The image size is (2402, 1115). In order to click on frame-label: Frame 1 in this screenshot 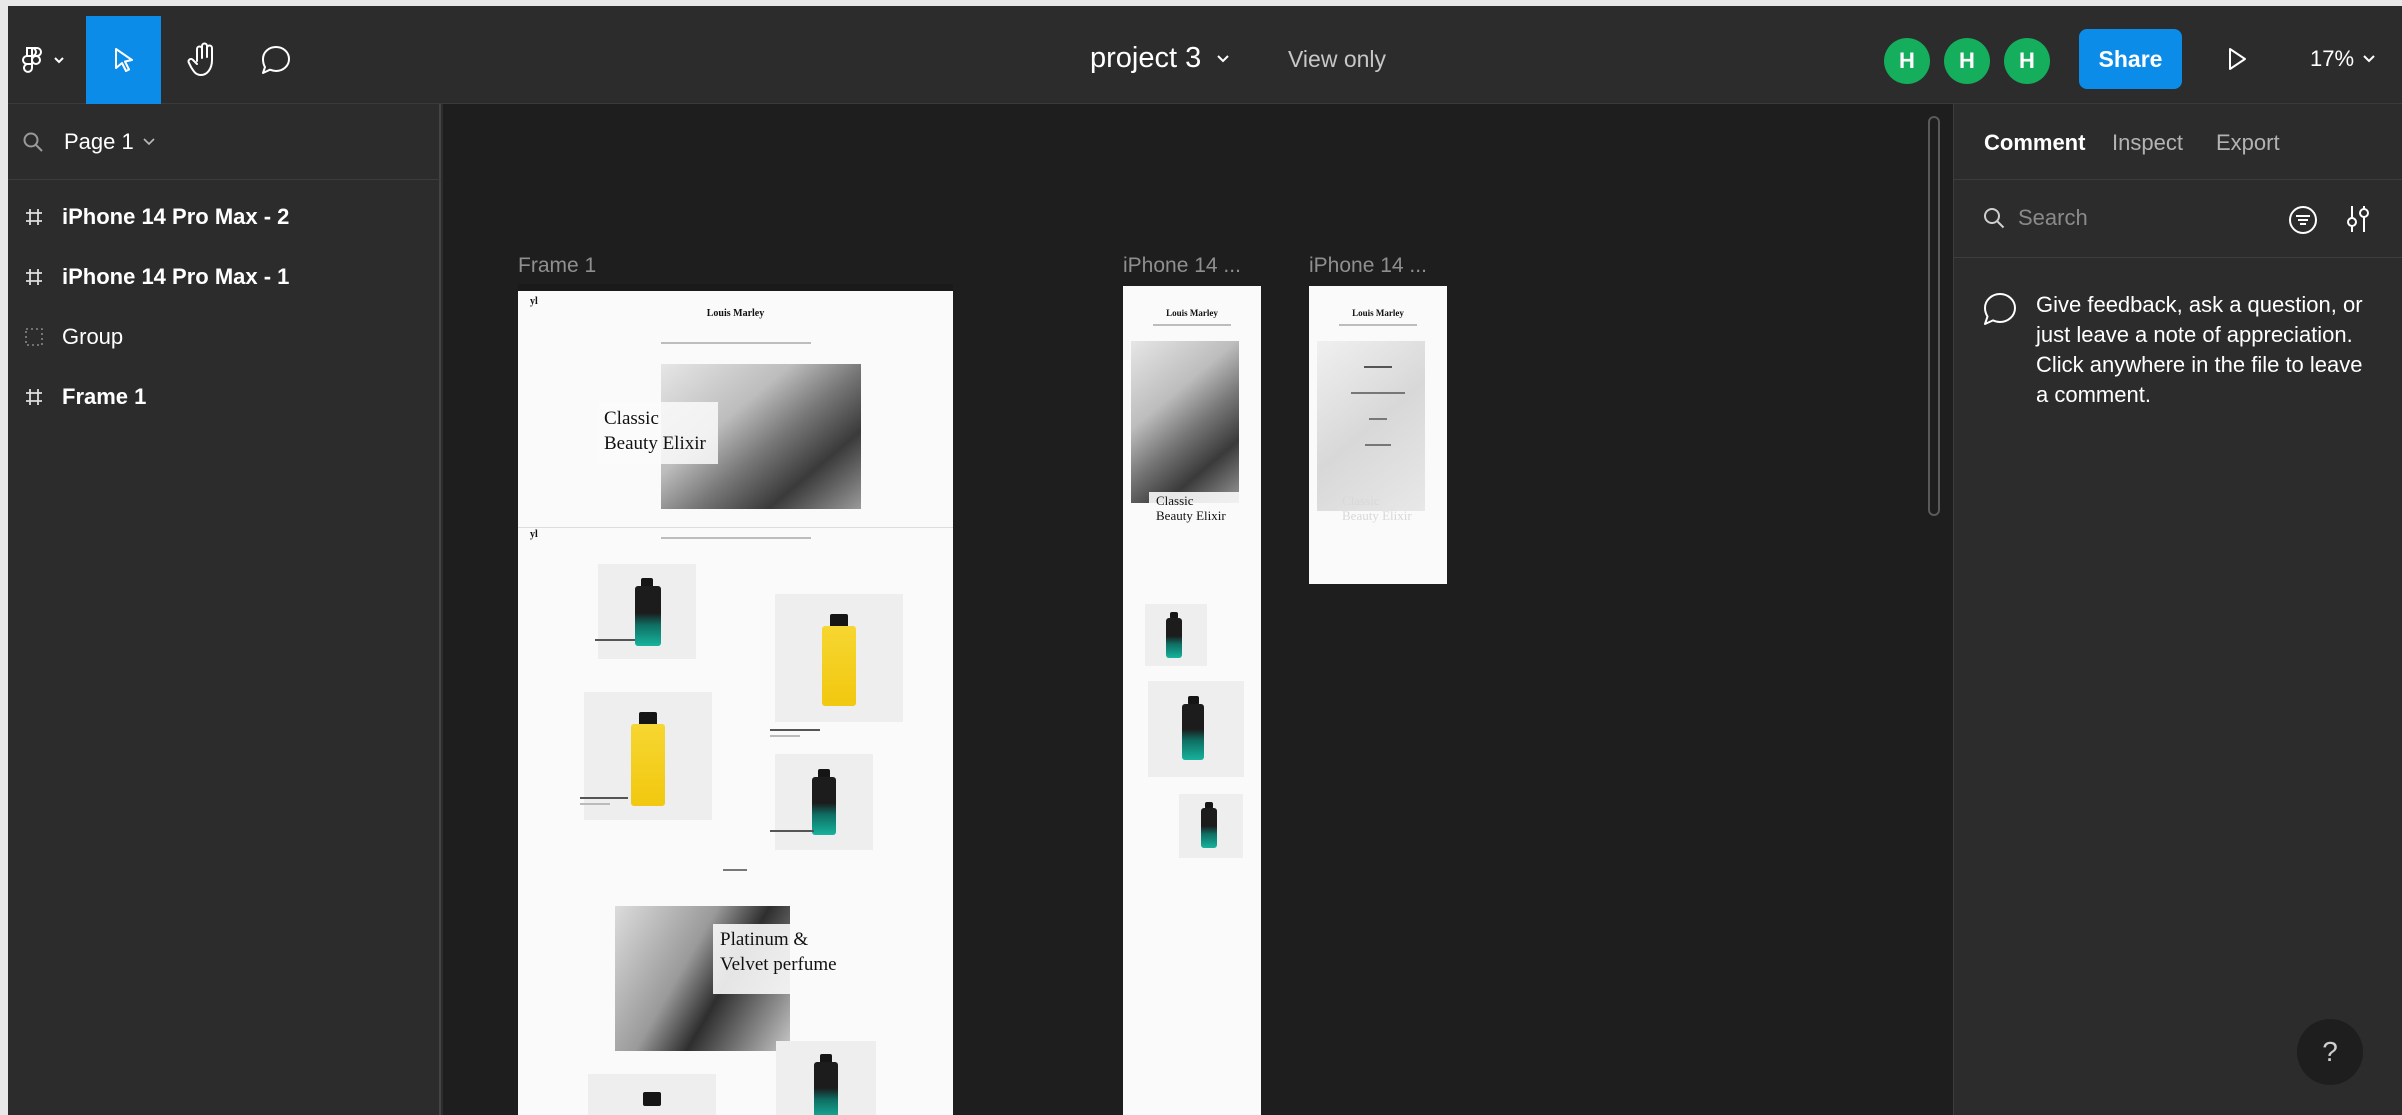, I will do `click(557, 266)`.